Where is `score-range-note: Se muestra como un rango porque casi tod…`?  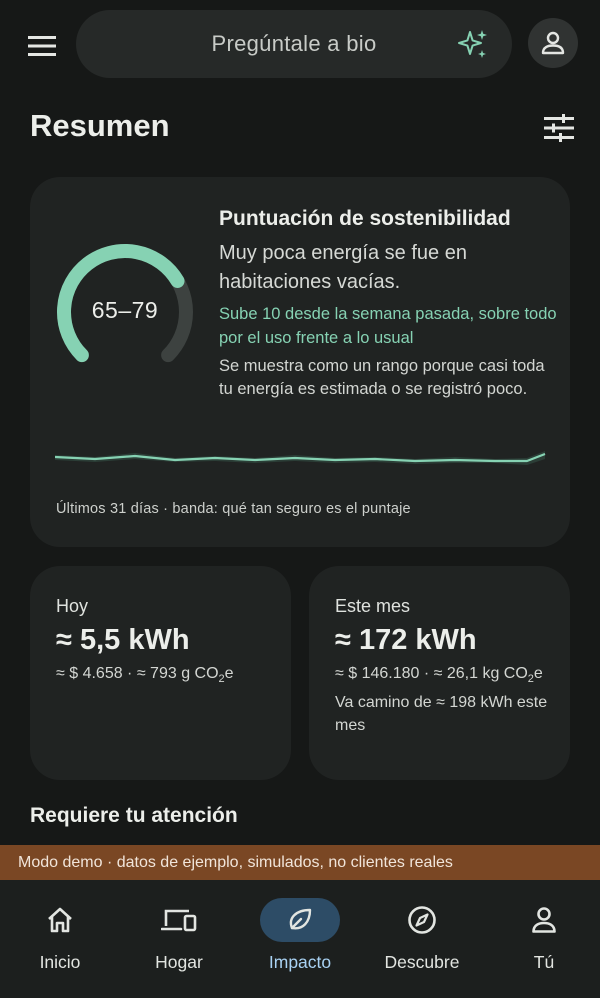
score-range-note: Se muestra como un rango porque casi tod… is located at coordinates (382, 377).